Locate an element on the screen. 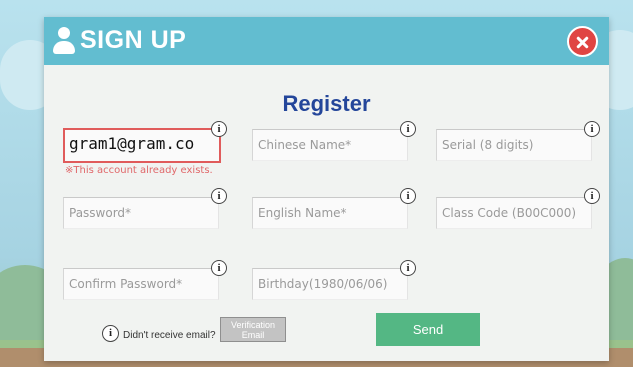 The width and height of the screenshot is (633, 367). user-icon is located at coordinates (64, 41).